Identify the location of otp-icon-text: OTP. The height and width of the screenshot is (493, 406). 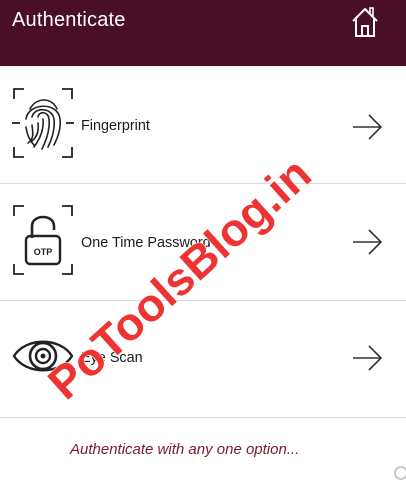
(43, 252).